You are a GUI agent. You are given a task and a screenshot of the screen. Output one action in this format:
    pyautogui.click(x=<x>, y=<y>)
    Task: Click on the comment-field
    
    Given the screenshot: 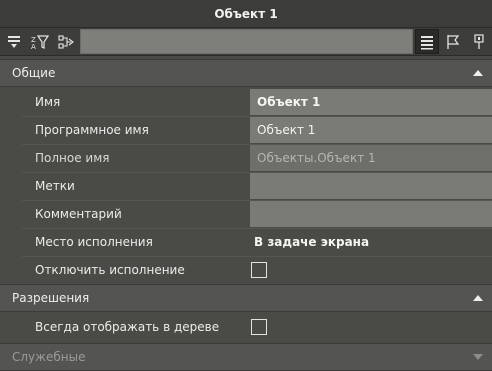 What is the action you would take?
    pyautogui.click(x=371, y=214)
    